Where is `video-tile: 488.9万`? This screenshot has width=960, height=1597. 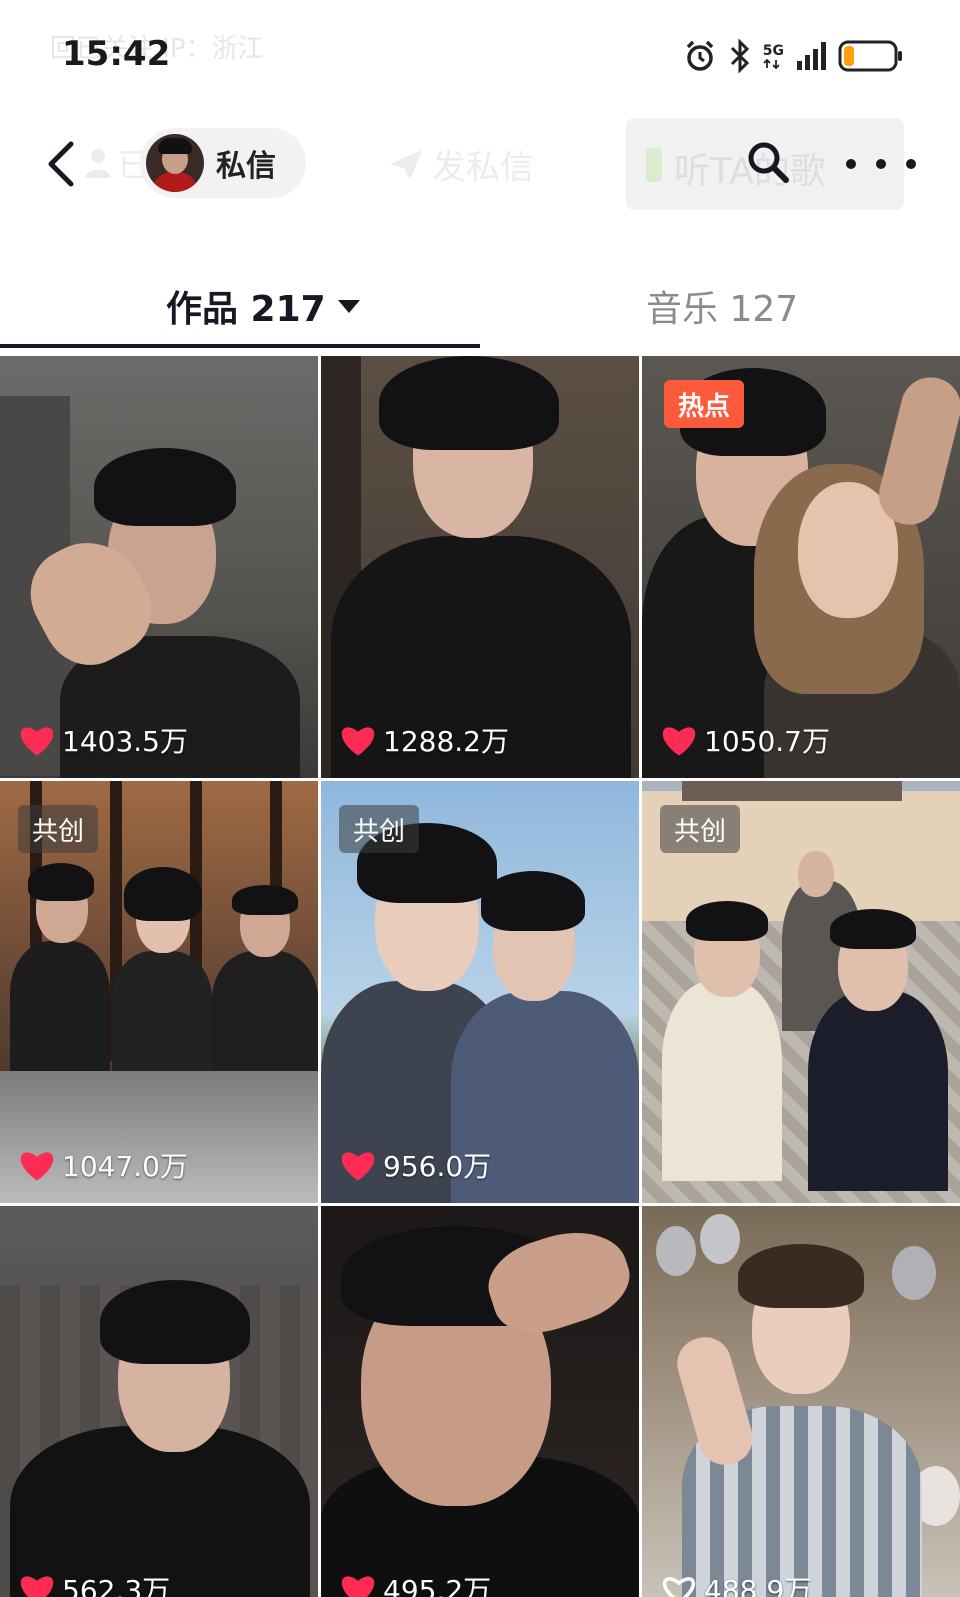
video-tile: 488.9万 is located at coordinates (801, 1401).